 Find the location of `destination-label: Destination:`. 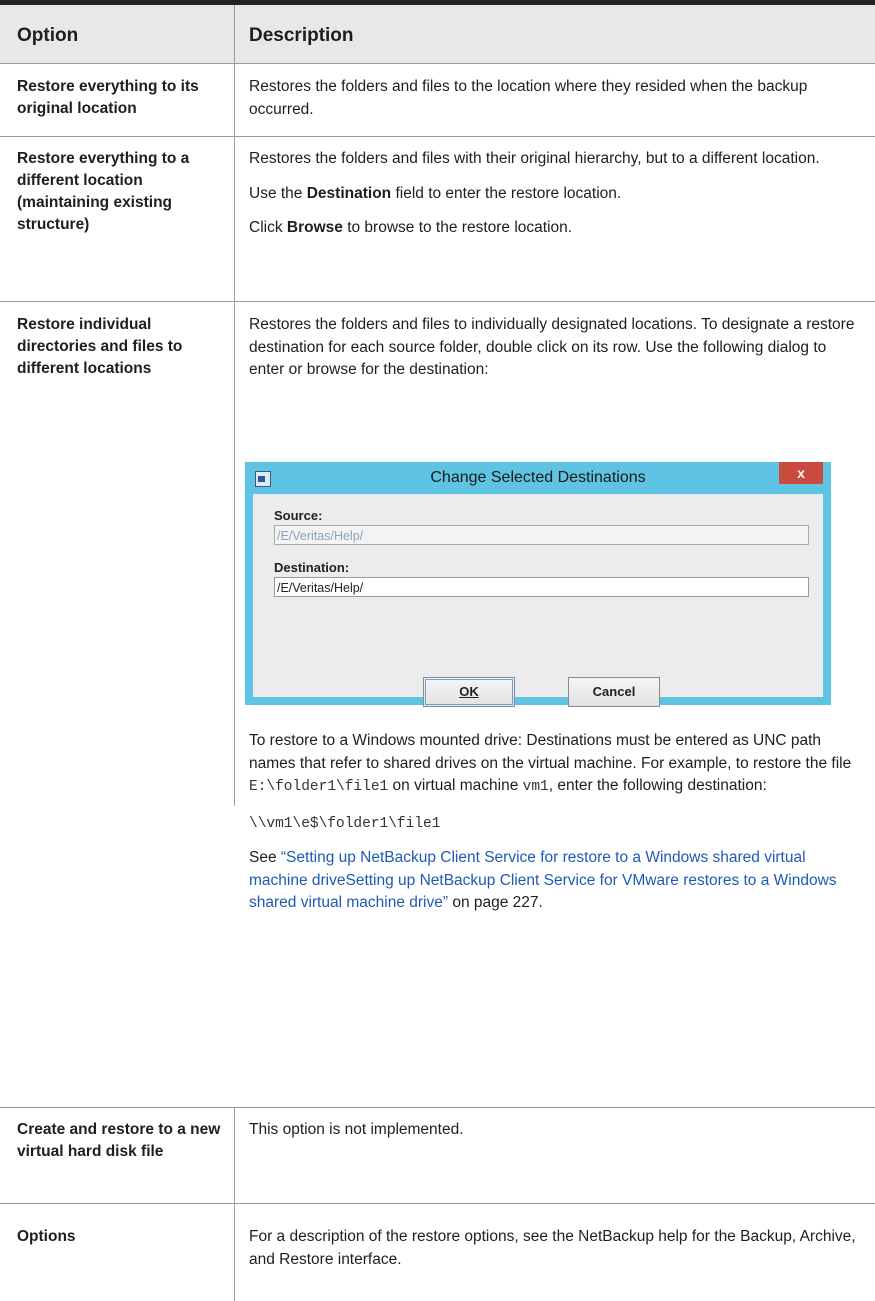

destination-label: Destination: is located at coordinates (312, 567).